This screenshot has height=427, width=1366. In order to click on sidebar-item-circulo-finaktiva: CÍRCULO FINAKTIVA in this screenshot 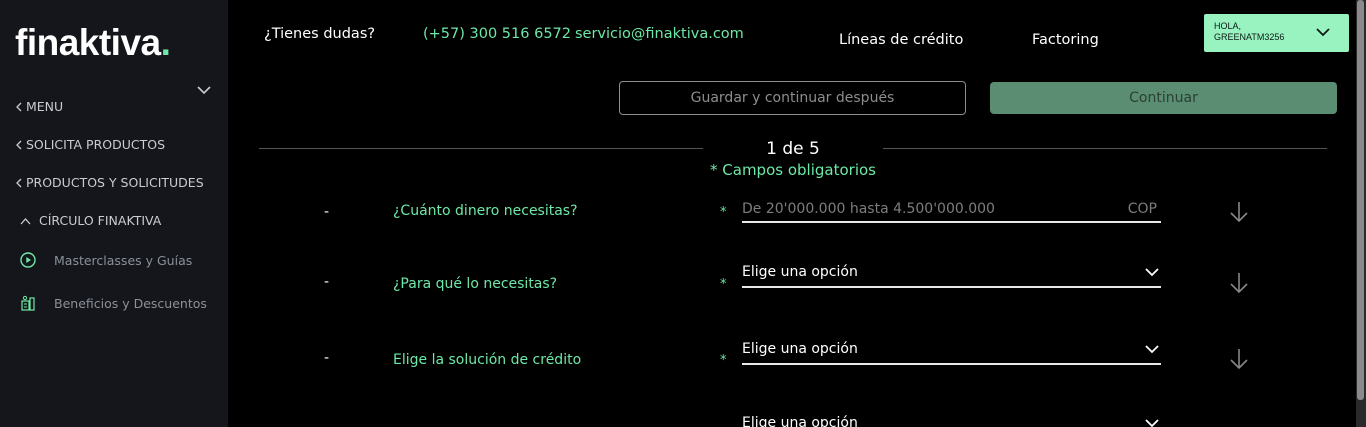, I will do `click(90, 220)`.